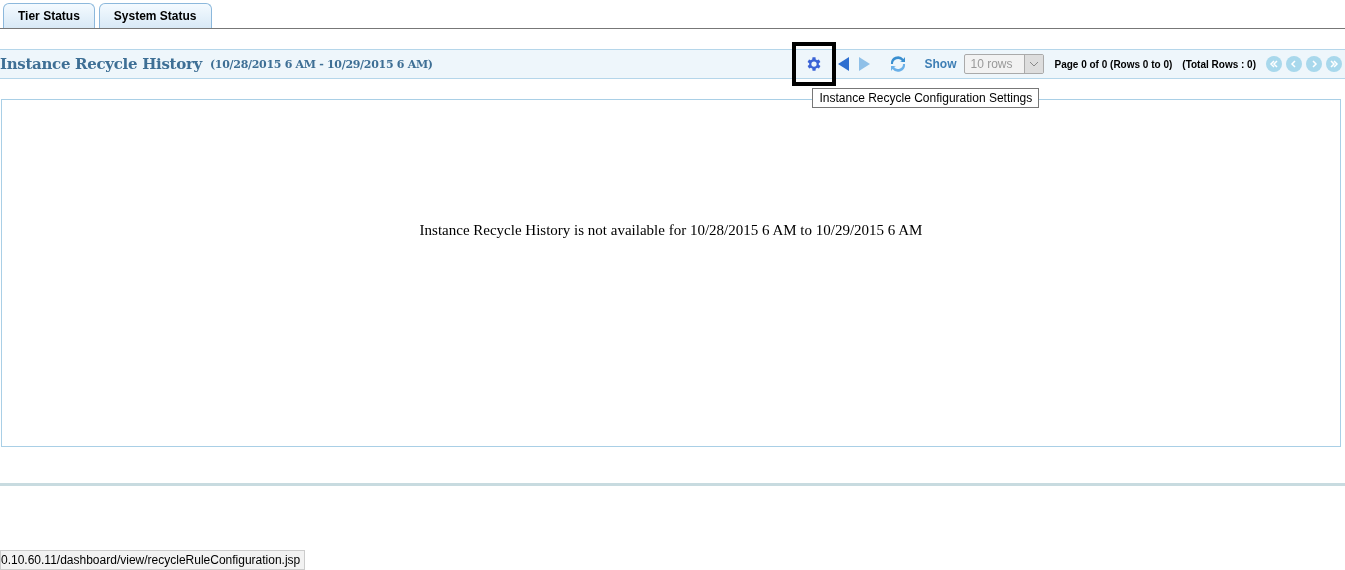  What do you see at coordinates (1314, 64) in the screenshot?
I see `next-page-icon` at bounding box center [1314, 64].